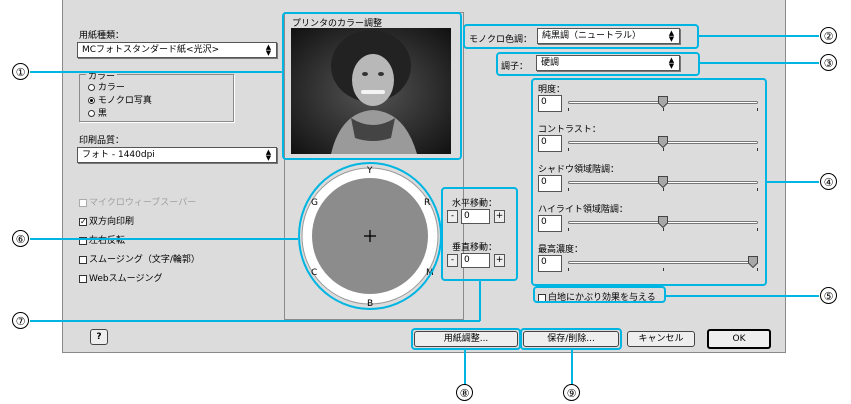 This screenshot has width=851, height=404. I want to click on print-quality-label: 印刷品質：, so click(102, 141).